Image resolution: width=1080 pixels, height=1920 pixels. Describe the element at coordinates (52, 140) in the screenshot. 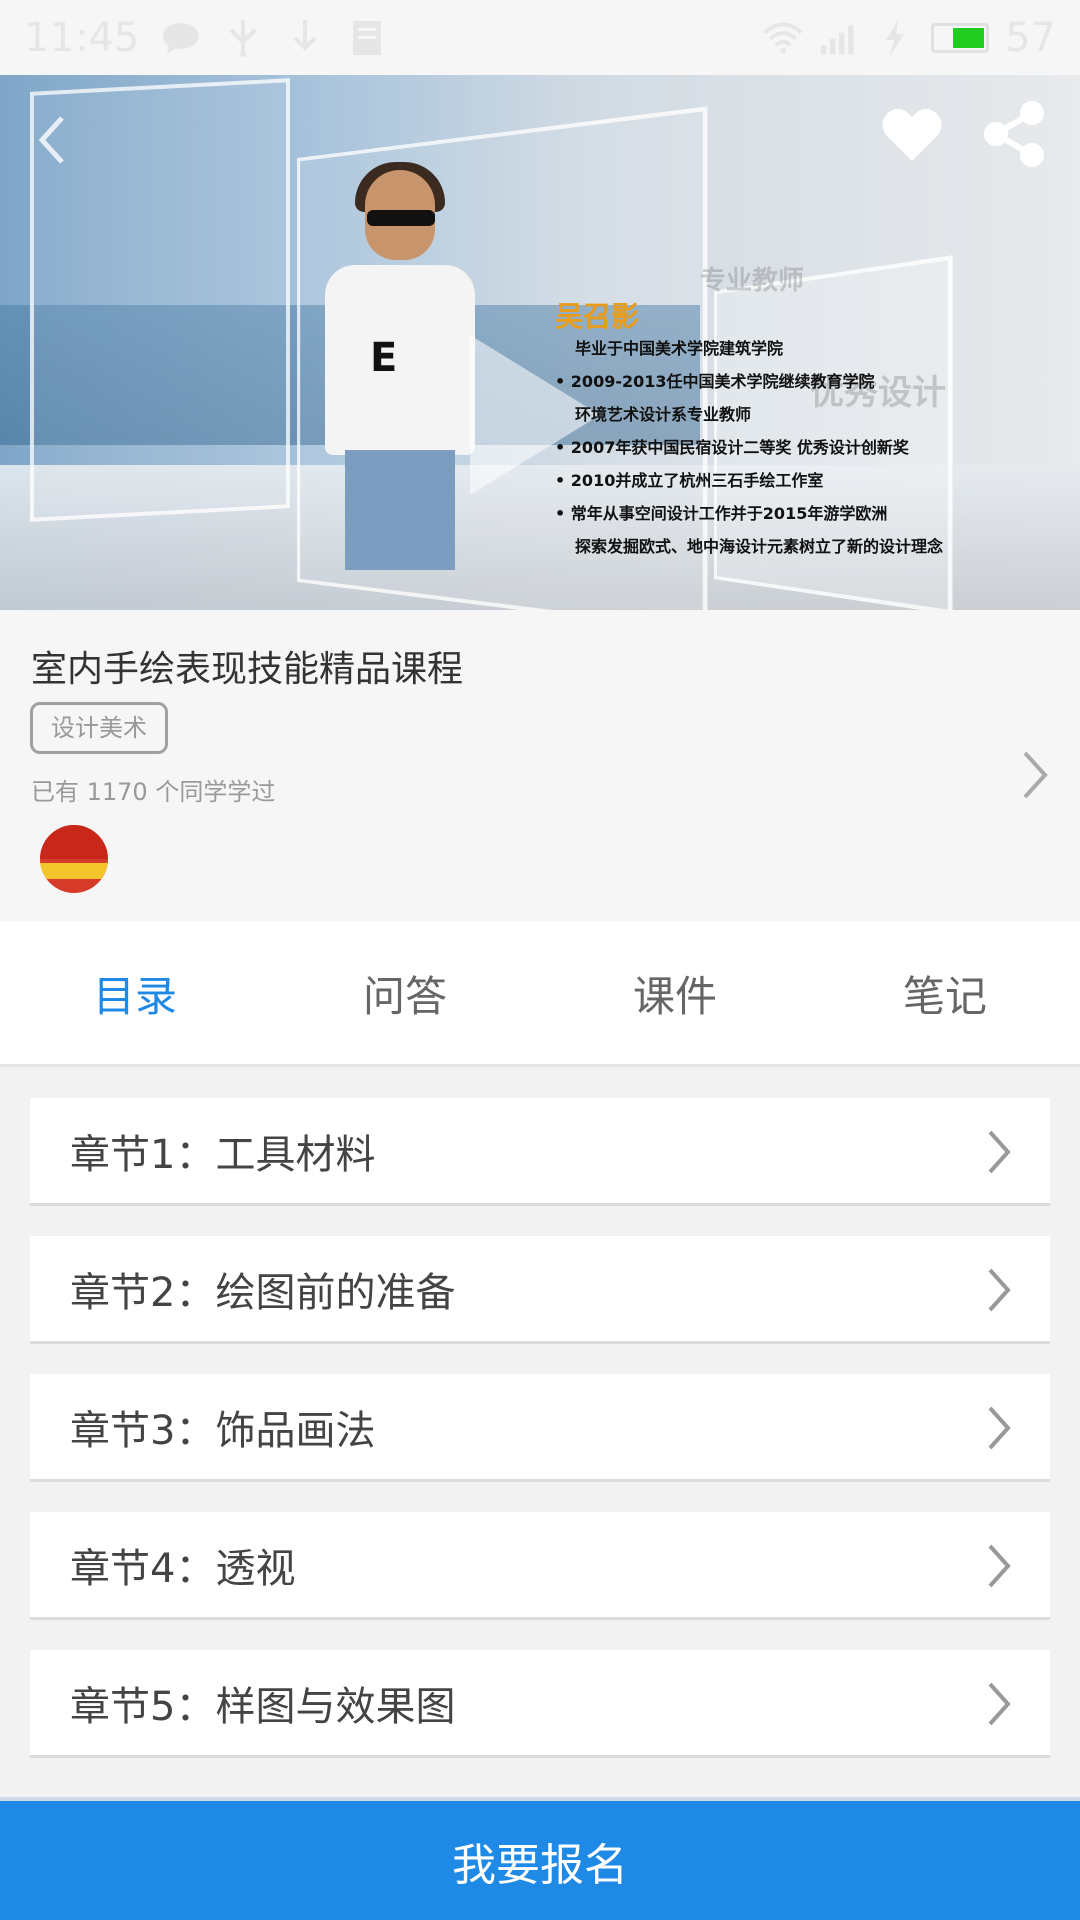

I see `back-icon` at that location.